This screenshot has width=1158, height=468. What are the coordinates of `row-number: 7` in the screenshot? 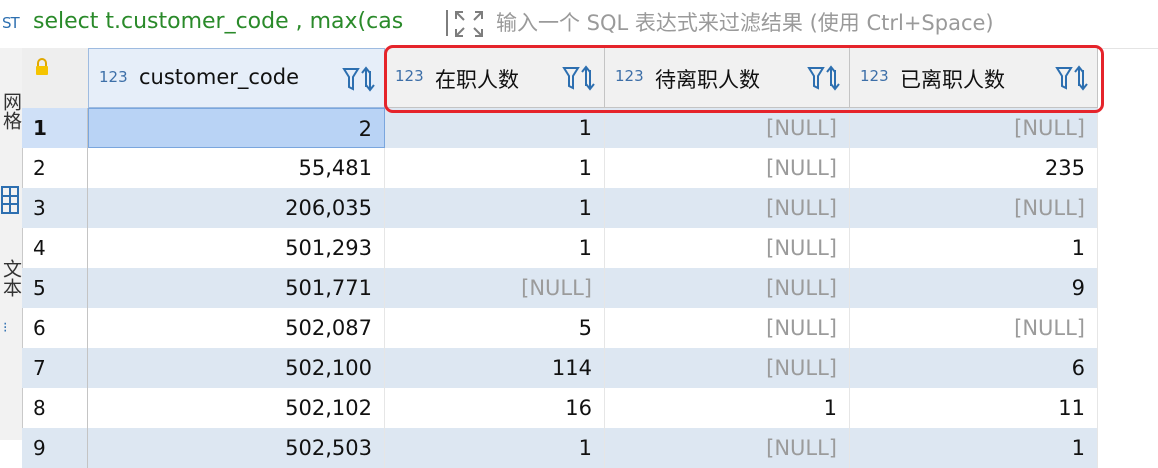 It's located at (55, 368).